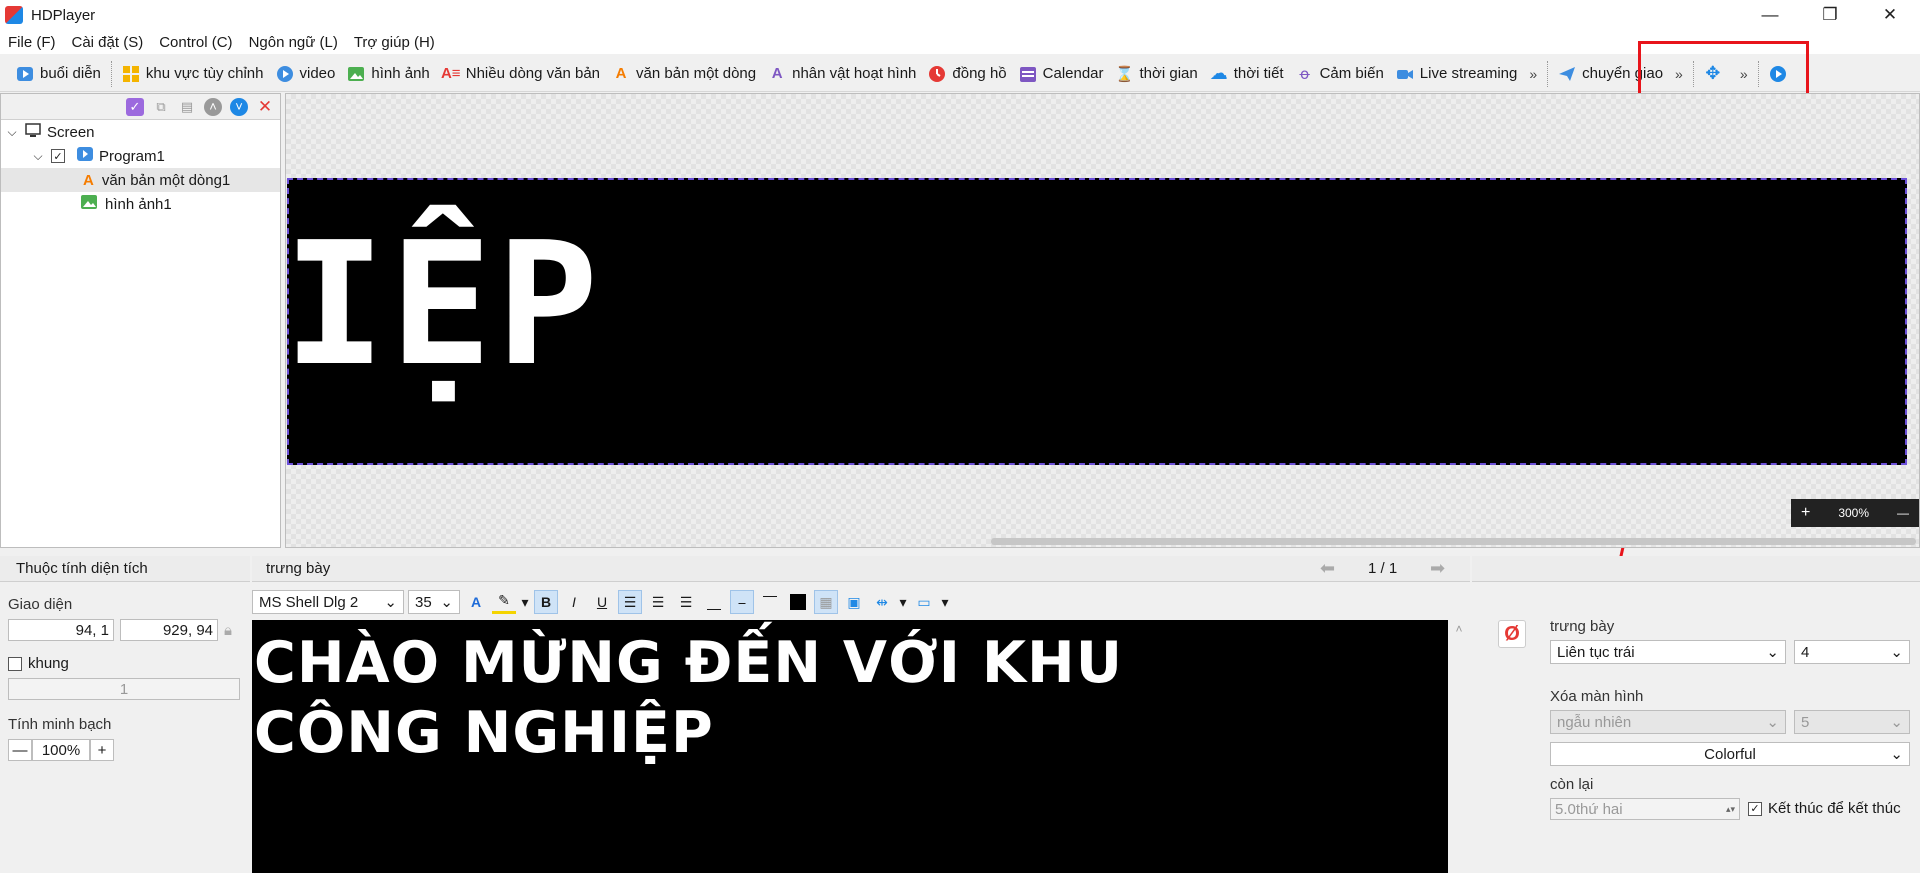 The height and width of the screenshot is (873, 1920). I want to click on display-speed-select: 4 ⌄, so click(1852, 652).